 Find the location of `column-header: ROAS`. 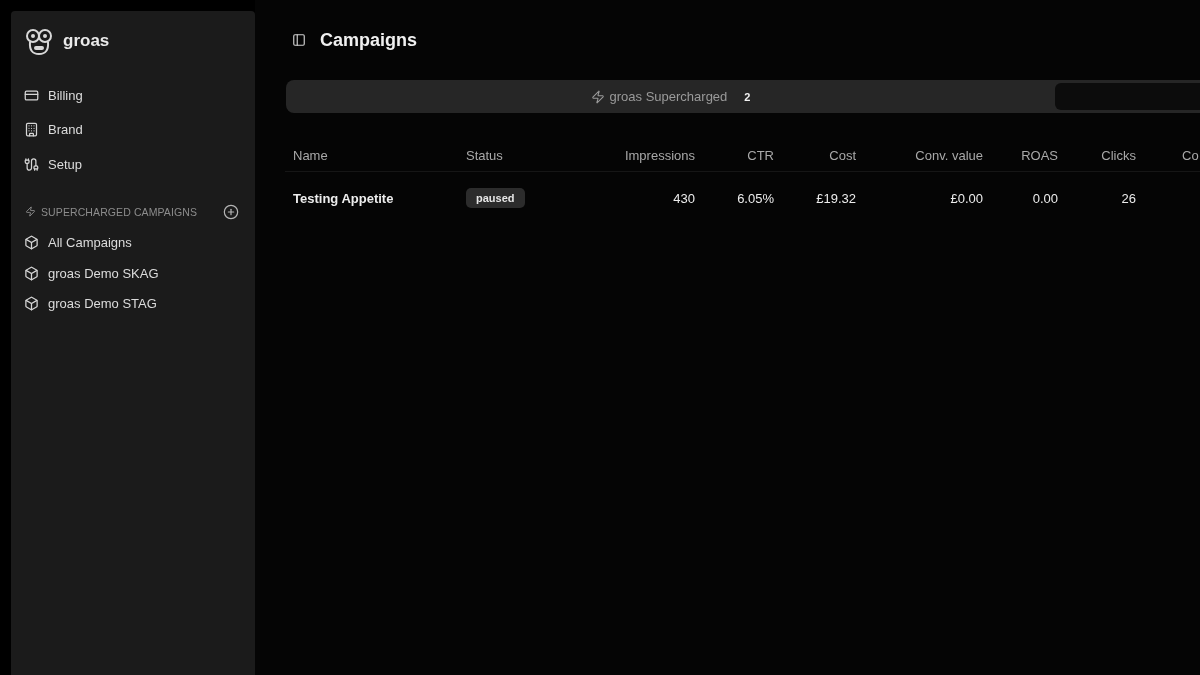

column-header: ROAS is located at coordinates (1039, 155).